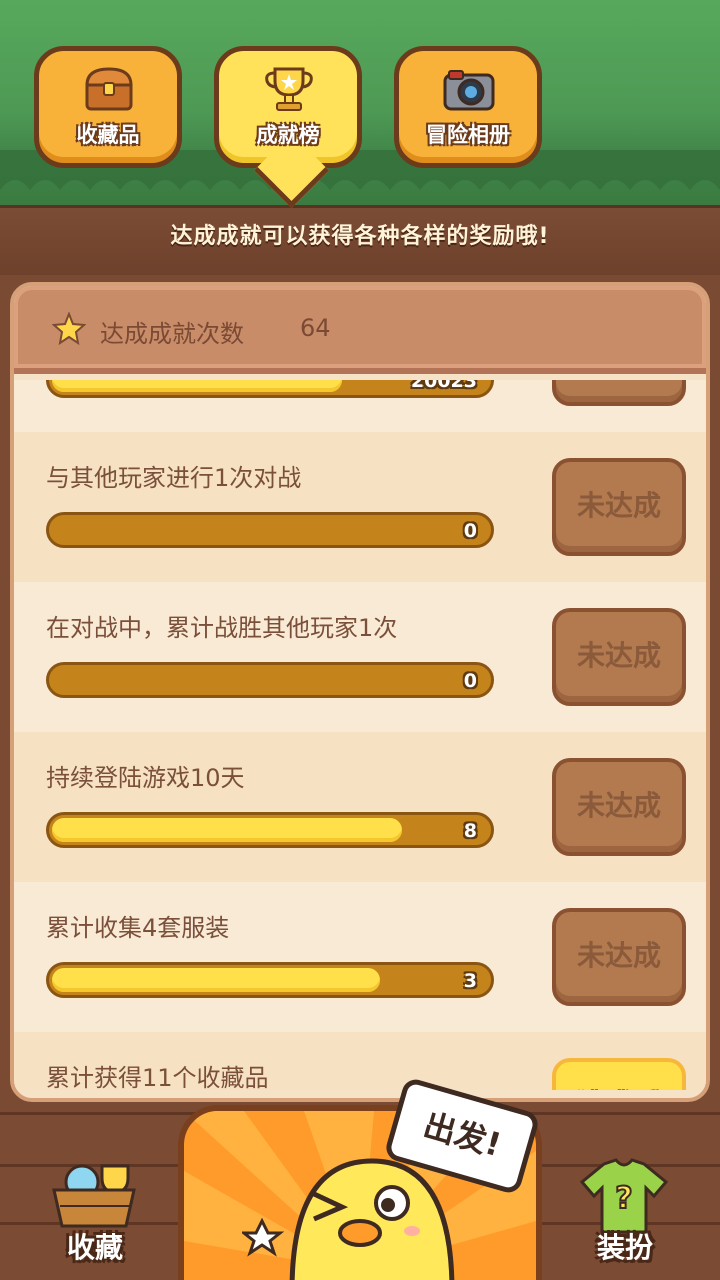 This screenshot has height=1280, width=720. Describe the element at coordinates (360, 807) in the screenshot. I see `list-item: 持续登陆游戏10天 8 未达成` at that location.